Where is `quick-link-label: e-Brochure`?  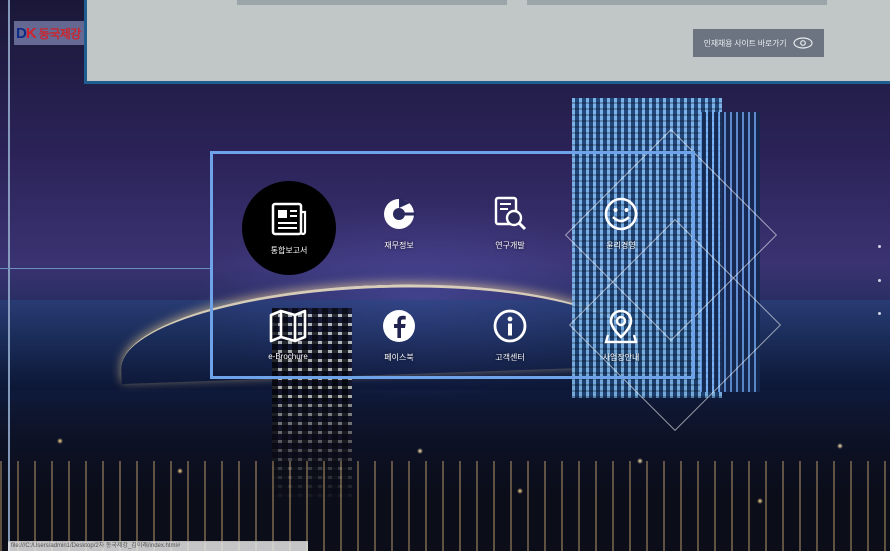
quick-link-label: e-Brochure is located at coordinates (288, 356).